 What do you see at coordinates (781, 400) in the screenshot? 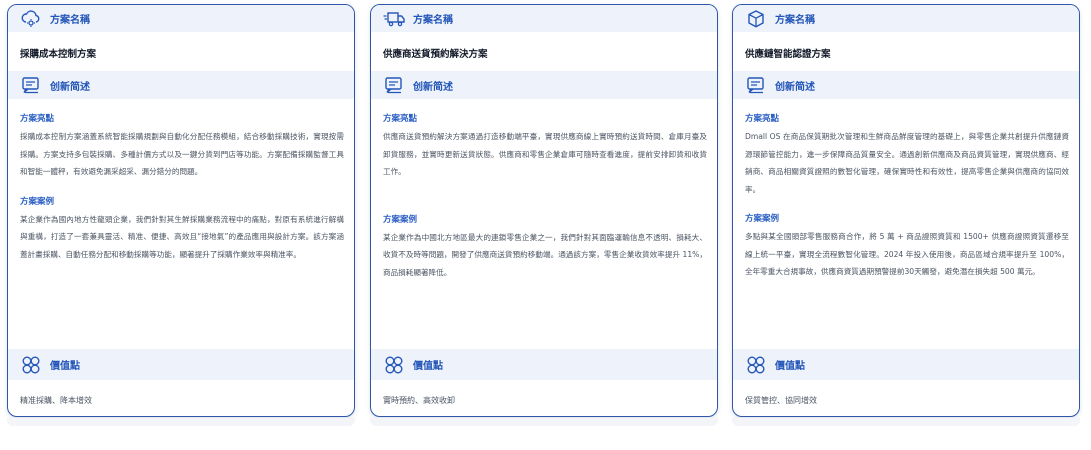
I see `value-text: 保質管控、協同增效` at bounding box center [781, 400].